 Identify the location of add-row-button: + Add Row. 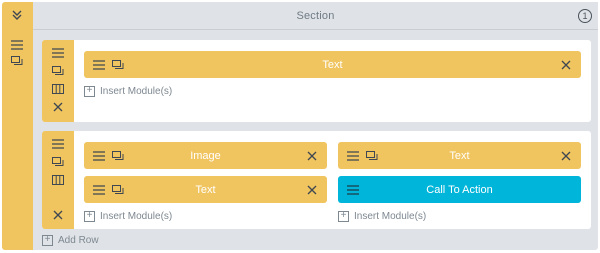
(70, 240).